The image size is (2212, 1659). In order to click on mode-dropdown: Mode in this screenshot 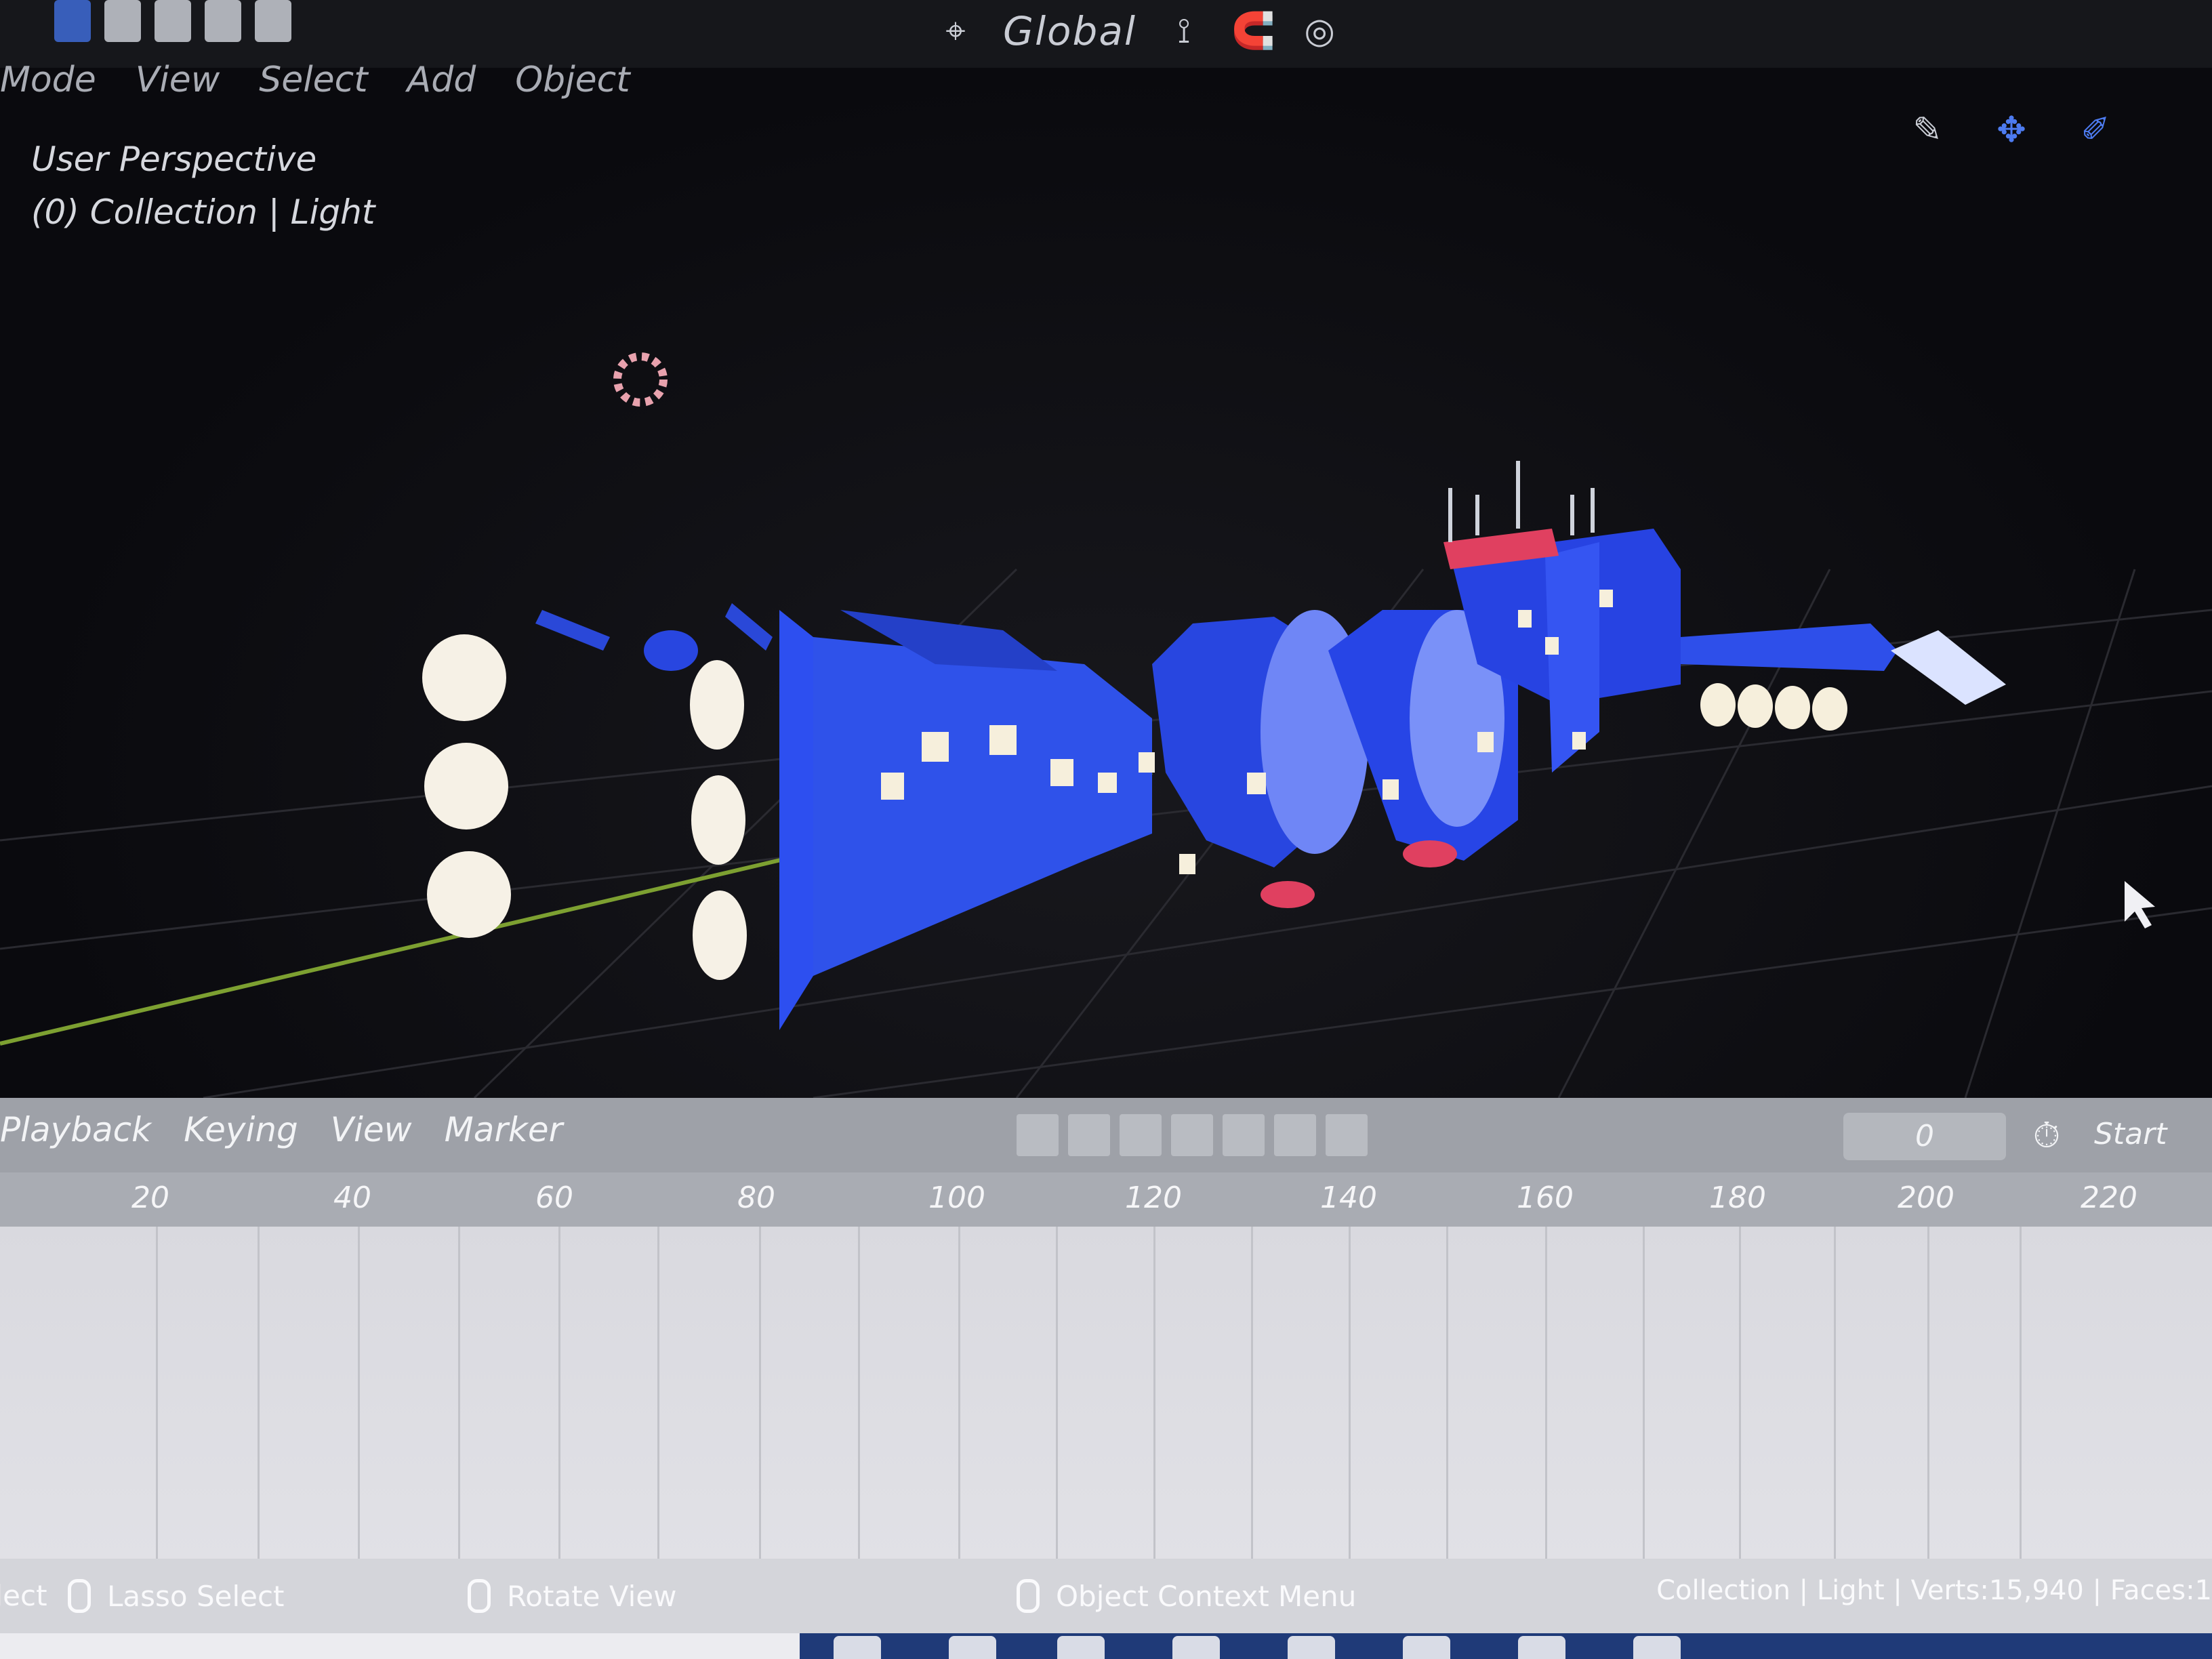, I will do `click(48, 80)`.